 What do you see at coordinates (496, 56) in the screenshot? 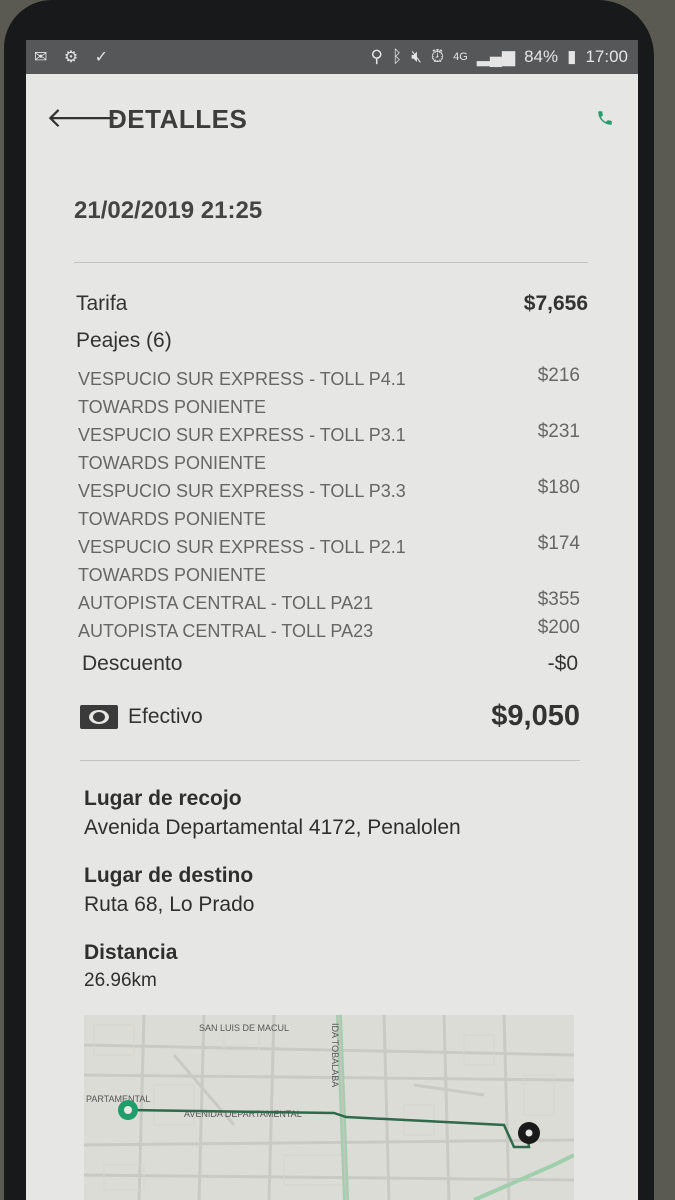
I see `signal-icon: ▂▄▆` at bounding box center [496, 56].